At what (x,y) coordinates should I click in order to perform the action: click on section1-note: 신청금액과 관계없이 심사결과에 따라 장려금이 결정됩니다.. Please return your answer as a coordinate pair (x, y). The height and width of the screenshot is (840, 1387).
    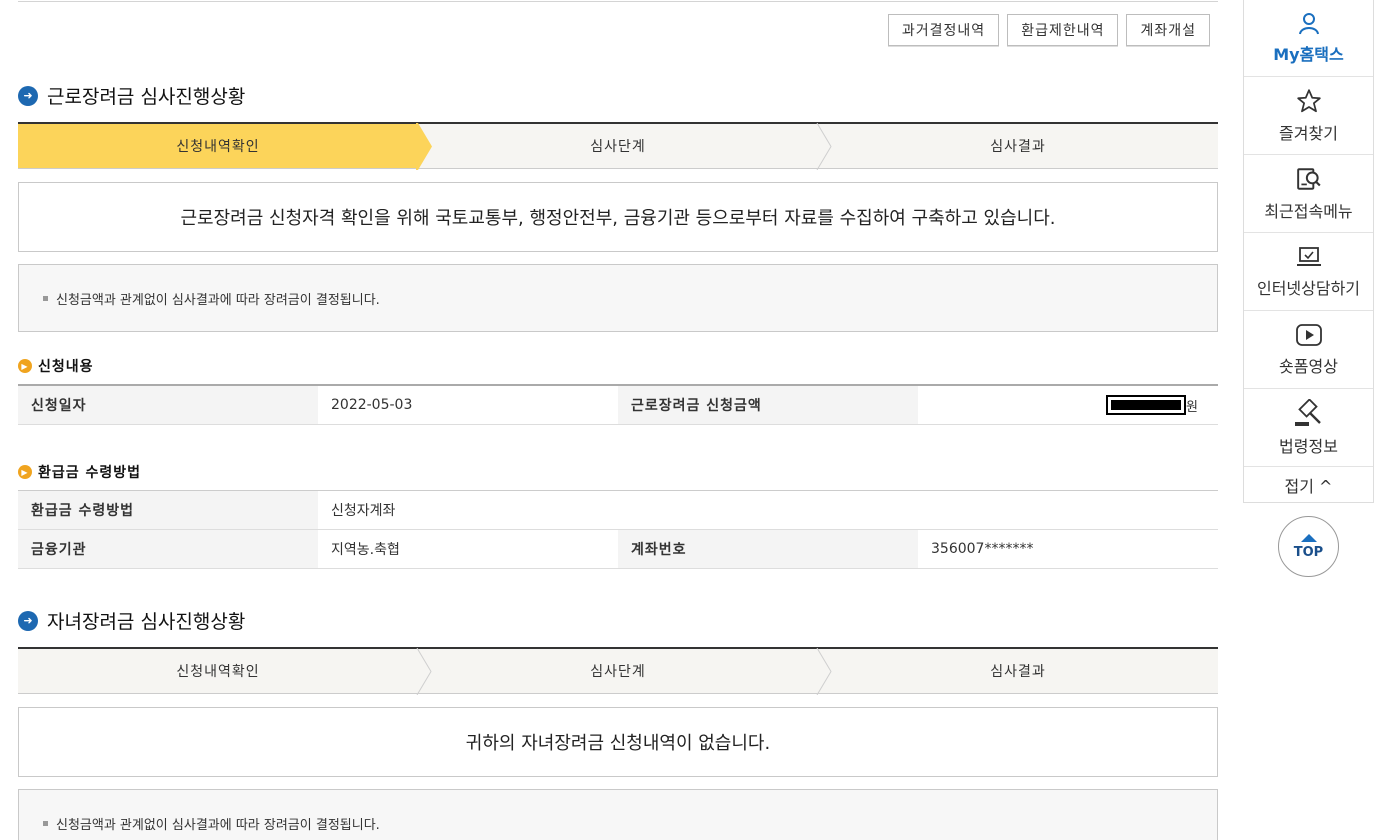
    Looking at the image, I should click on (618, 298).